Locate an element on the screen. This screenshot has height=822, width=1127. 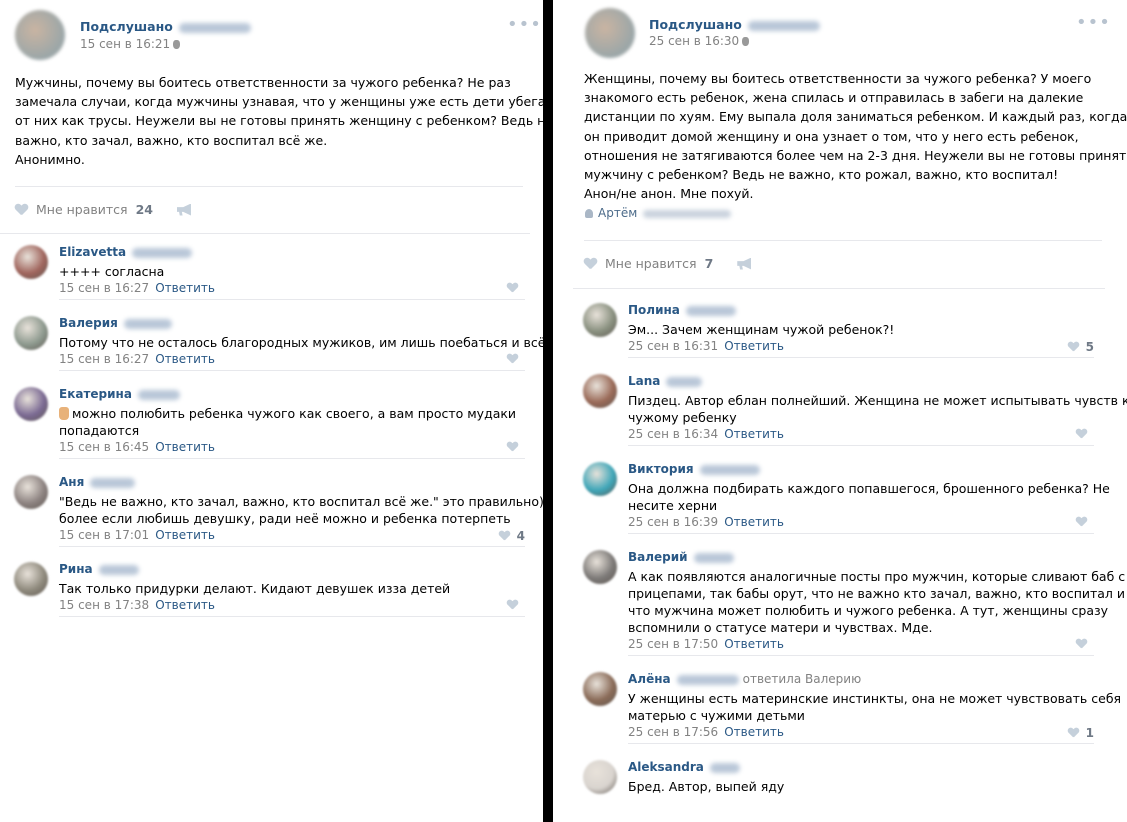
commenter-name: Алёна ответила Валерию is located at coordinates (744, 679).